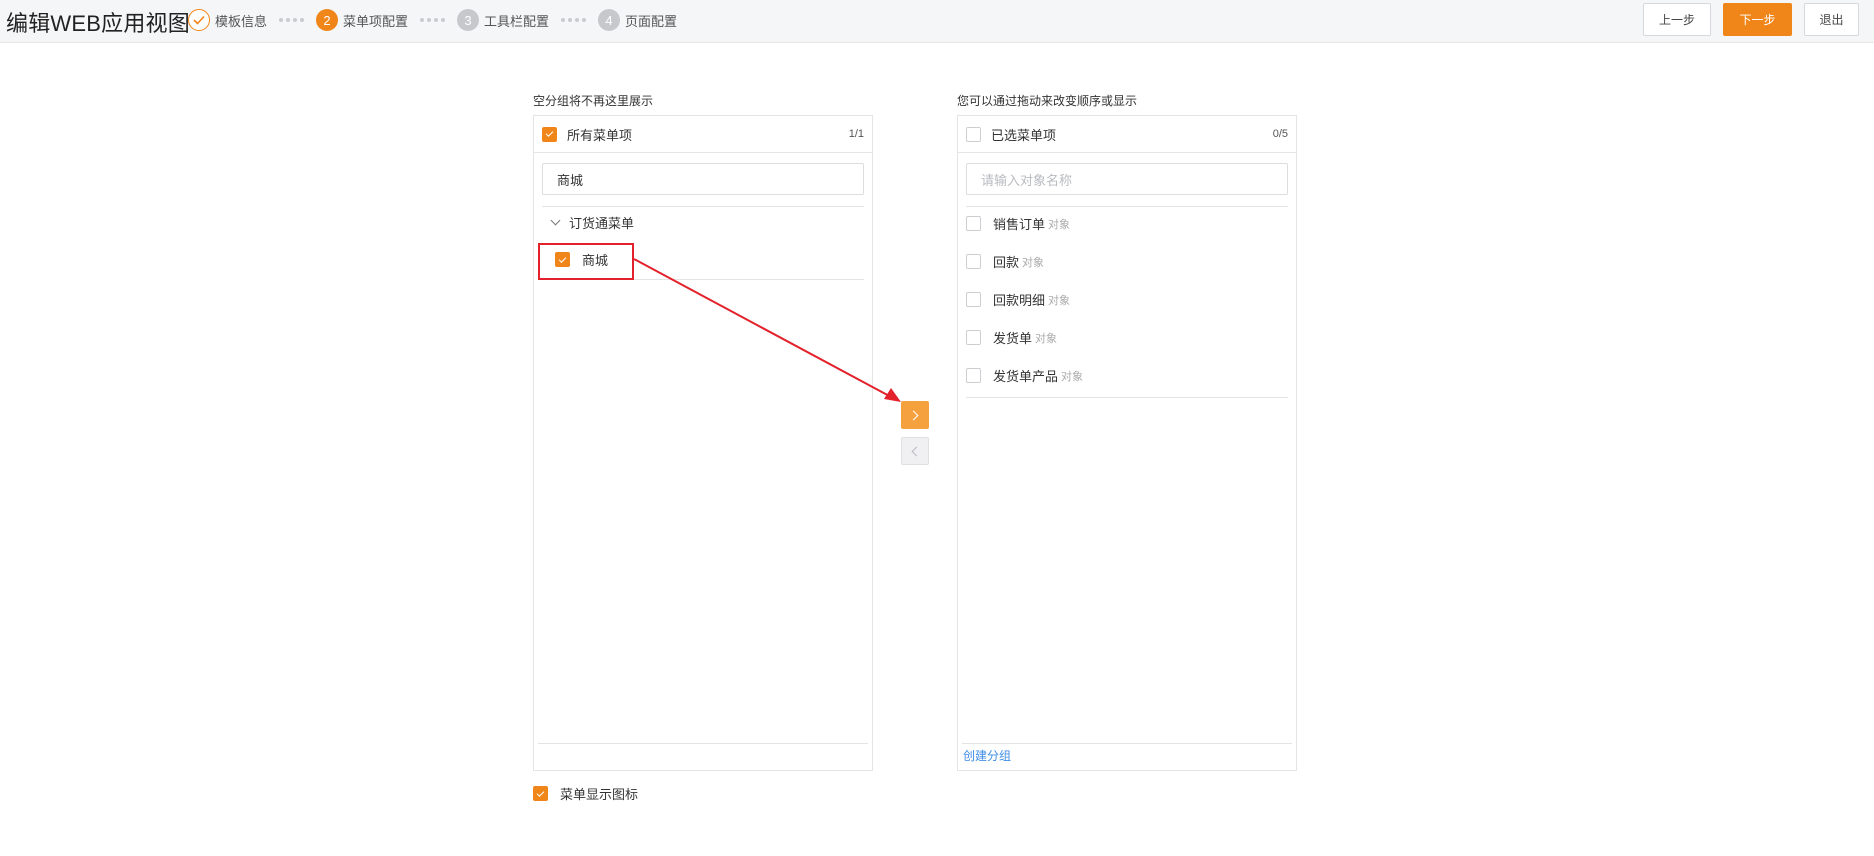  Describe the element at coordinates (609, 20) in the screenshot. I see `step-number: 4` at that location.